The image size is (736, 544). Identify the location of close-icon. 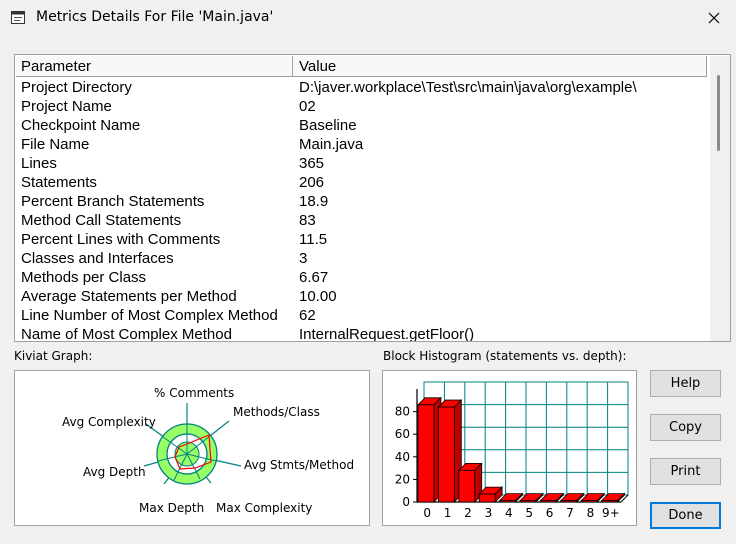
(714, 18).